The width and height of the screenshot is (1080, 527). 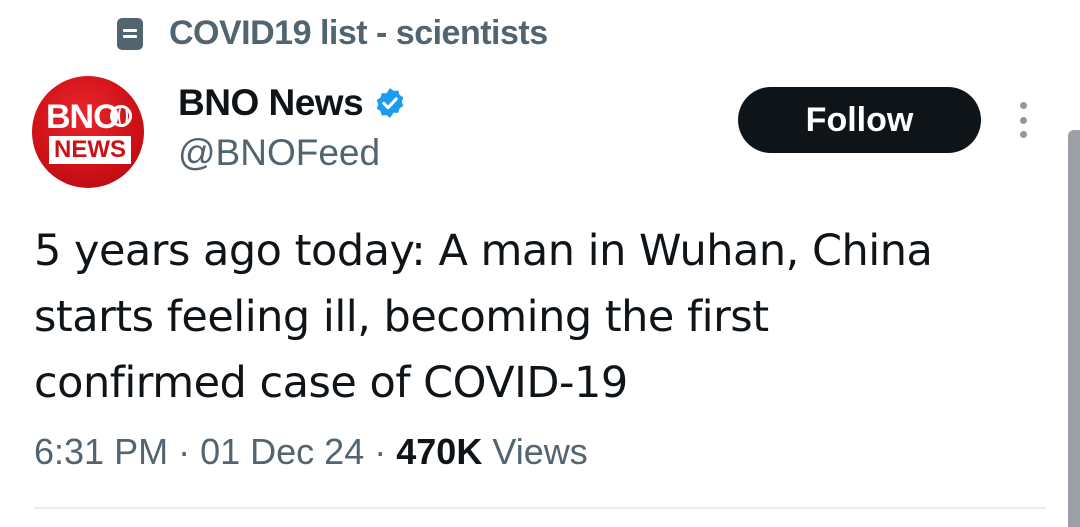 I want to click on display-name: BNO News, so click(x=271, y=103).